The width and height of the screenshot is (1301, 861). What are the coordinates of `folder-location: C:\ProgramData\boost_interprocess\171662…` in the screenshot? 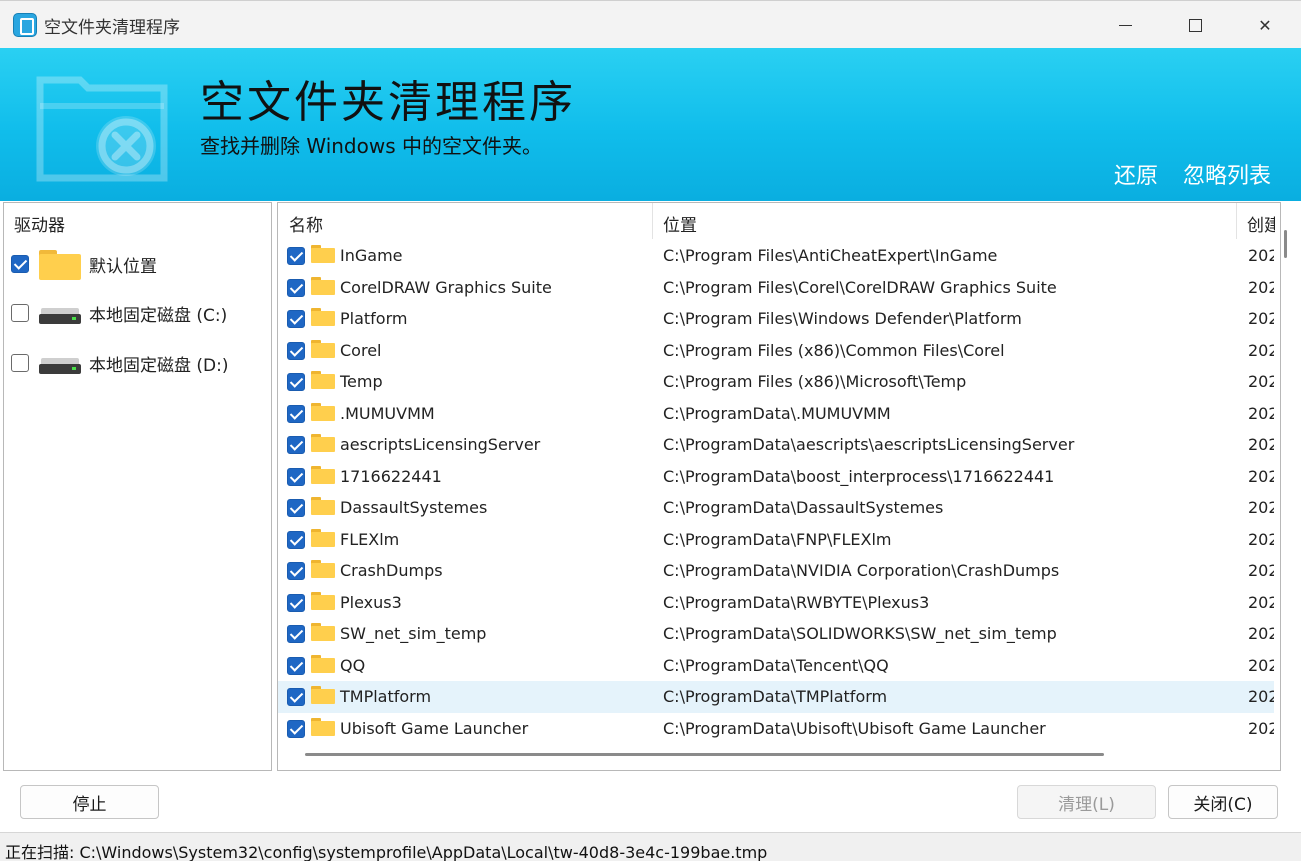 It's located at (859, 476).